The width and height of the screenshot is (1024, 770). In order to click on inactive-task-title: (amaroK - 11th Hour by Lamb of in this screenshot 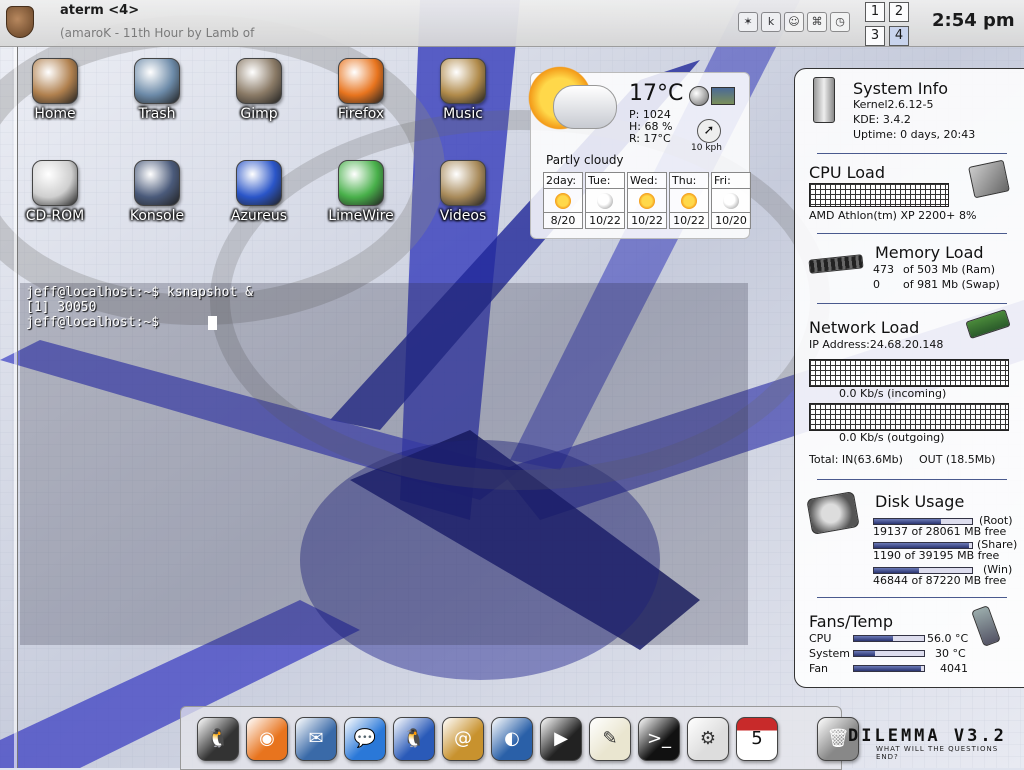, I will do `click(157, 33)`.